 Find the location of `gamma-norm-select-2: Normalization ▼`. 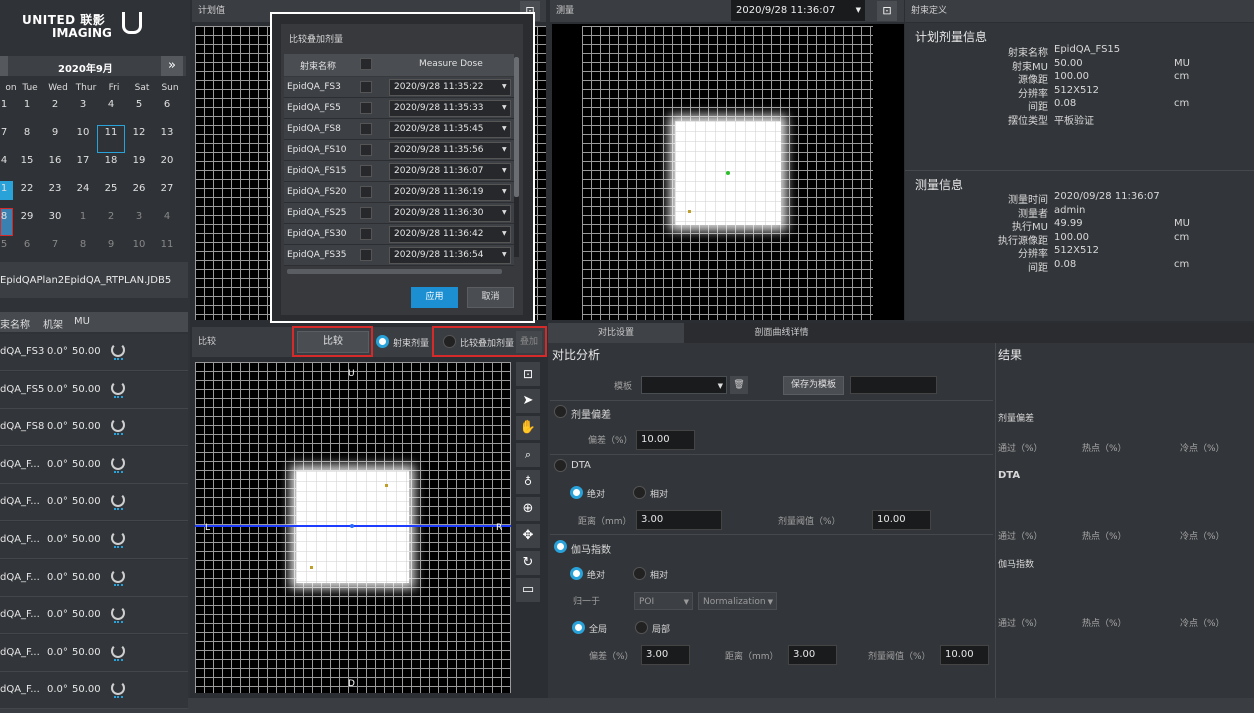

gamma-norm-select-2: Normalization ▼ is located at coordinates (737, 601).